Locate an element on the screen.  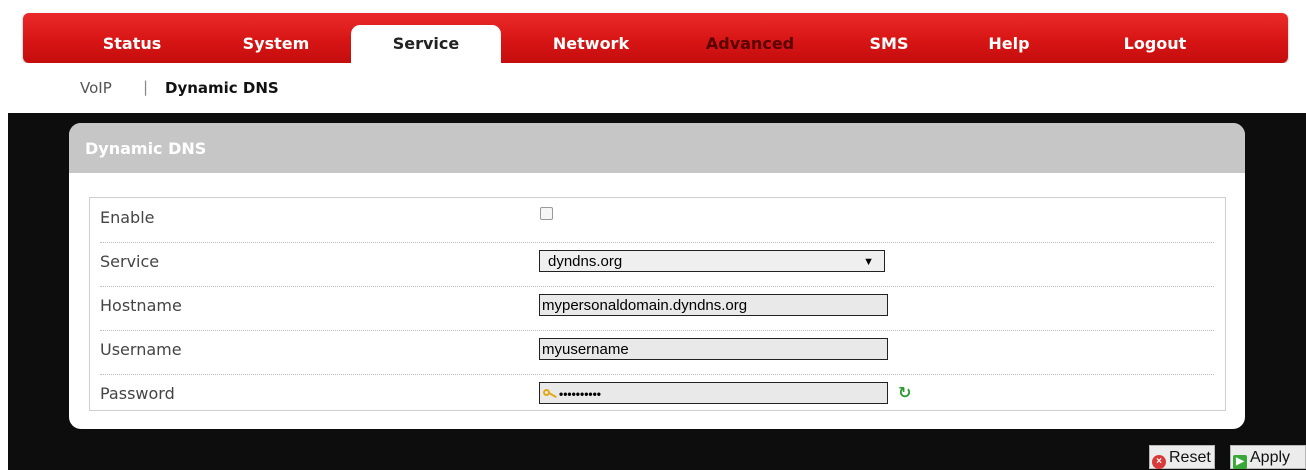
nav-network: Network is located at coordinates (591, 38).